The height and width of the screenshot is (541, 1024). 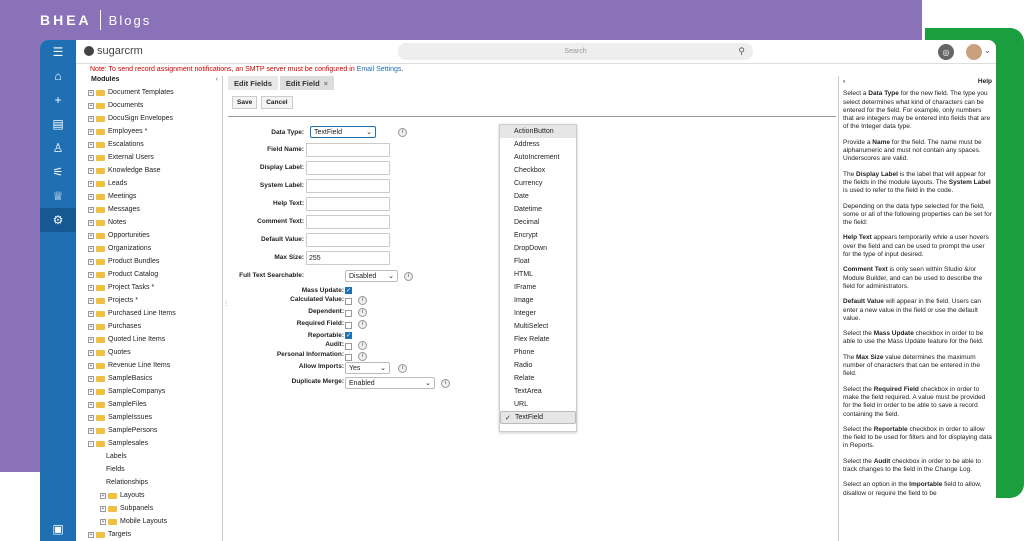 I want to click on allow-imports-select: Yes ⌄, so click(x=367, y=368).